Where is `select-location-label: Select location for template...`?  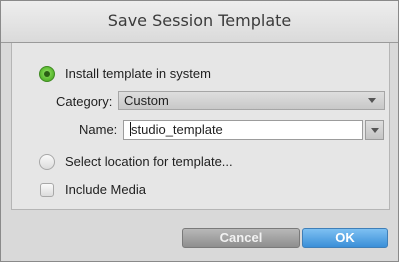
select-location-label: Select location for template... is located at coordinates (149, 161).